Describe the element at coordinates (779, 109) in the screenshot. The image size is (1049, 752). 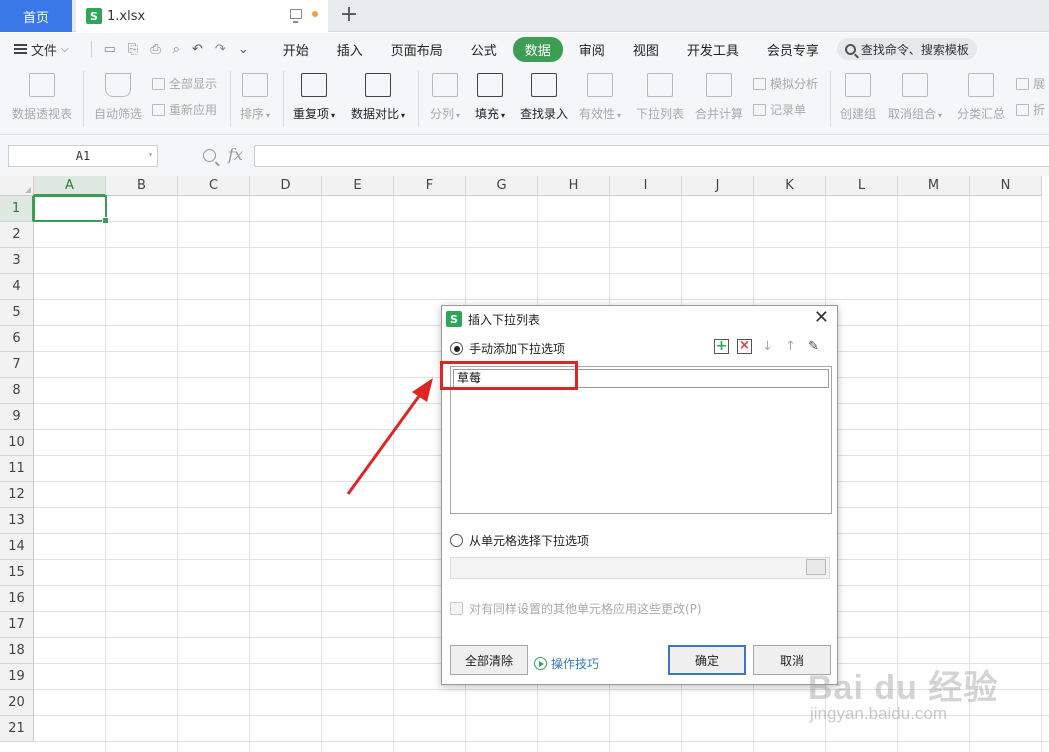
I see `record-form-button: 记录单` at that location.